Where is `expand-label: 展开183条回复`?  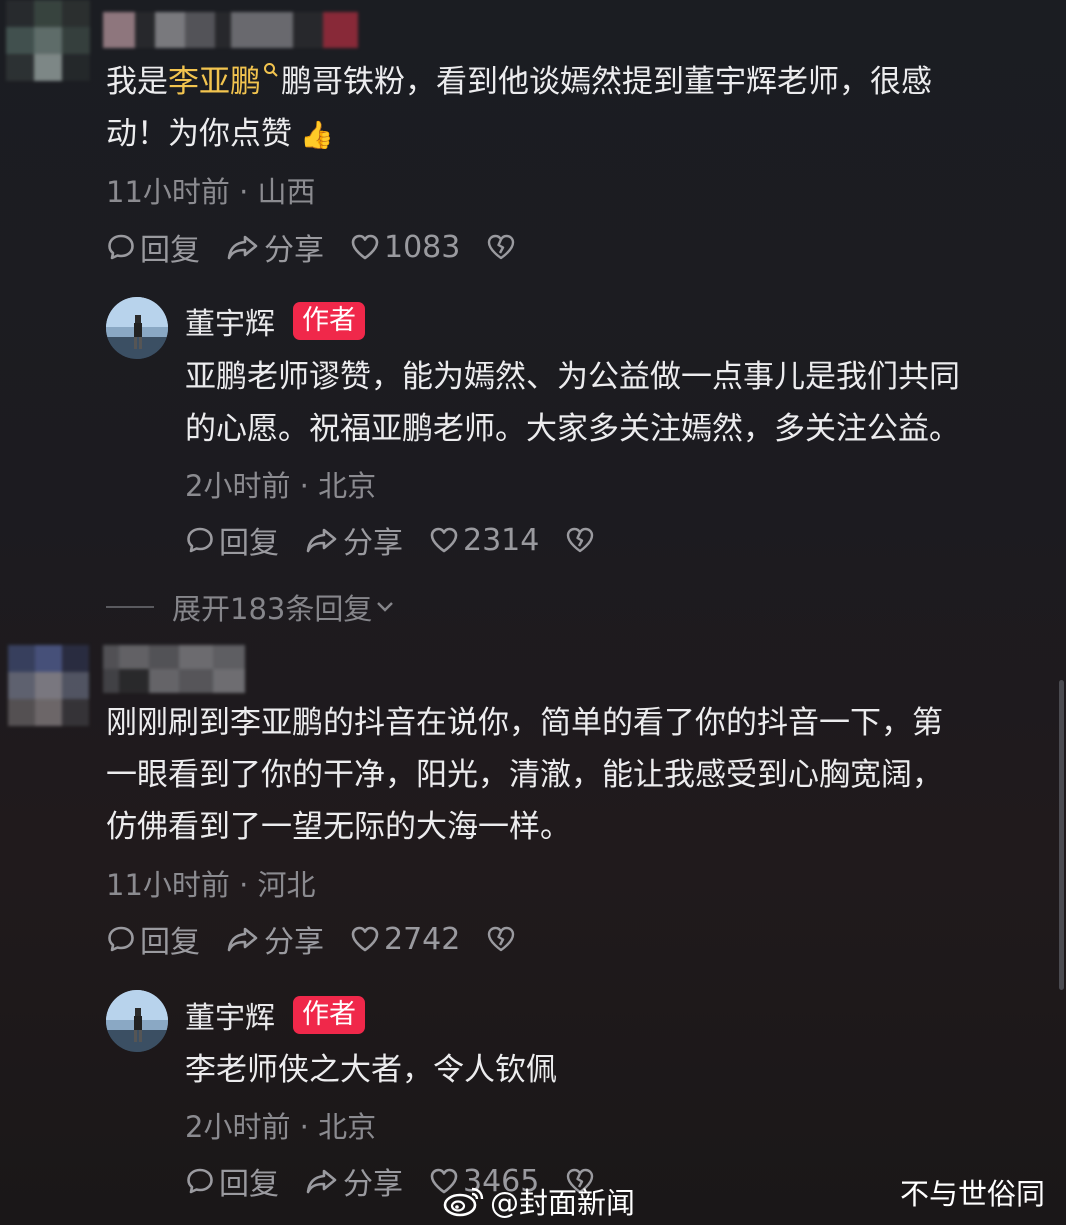 expand-label: 展开183条回复 is located at coordinates (272, 609).